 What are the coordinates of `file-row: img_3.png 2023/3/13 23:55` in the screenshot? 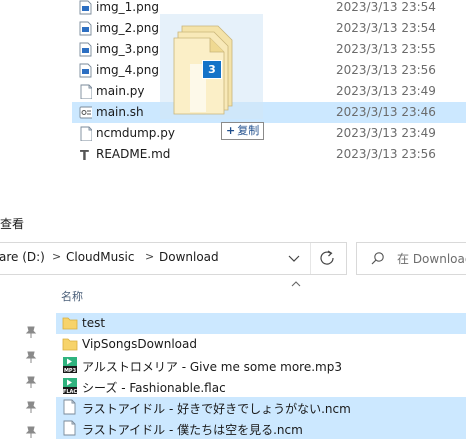 It's located at (269, 49).